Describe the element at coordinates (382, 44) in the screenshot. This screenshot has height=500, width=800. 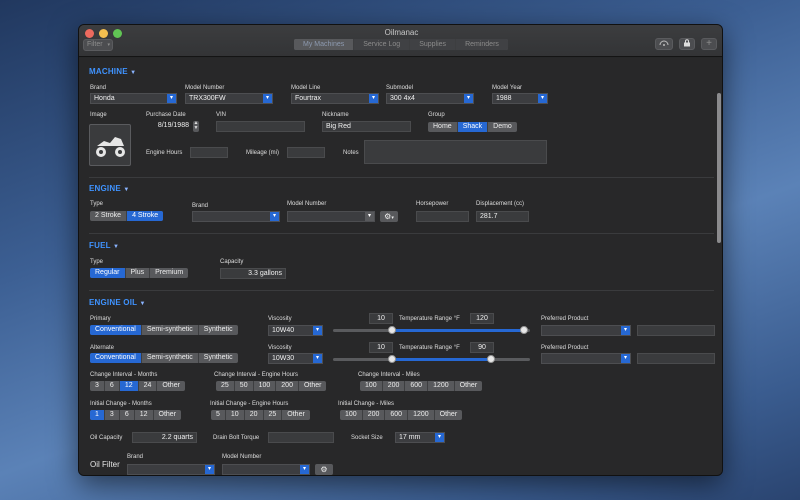
I see `tab-service-log: Service Log` at that location.